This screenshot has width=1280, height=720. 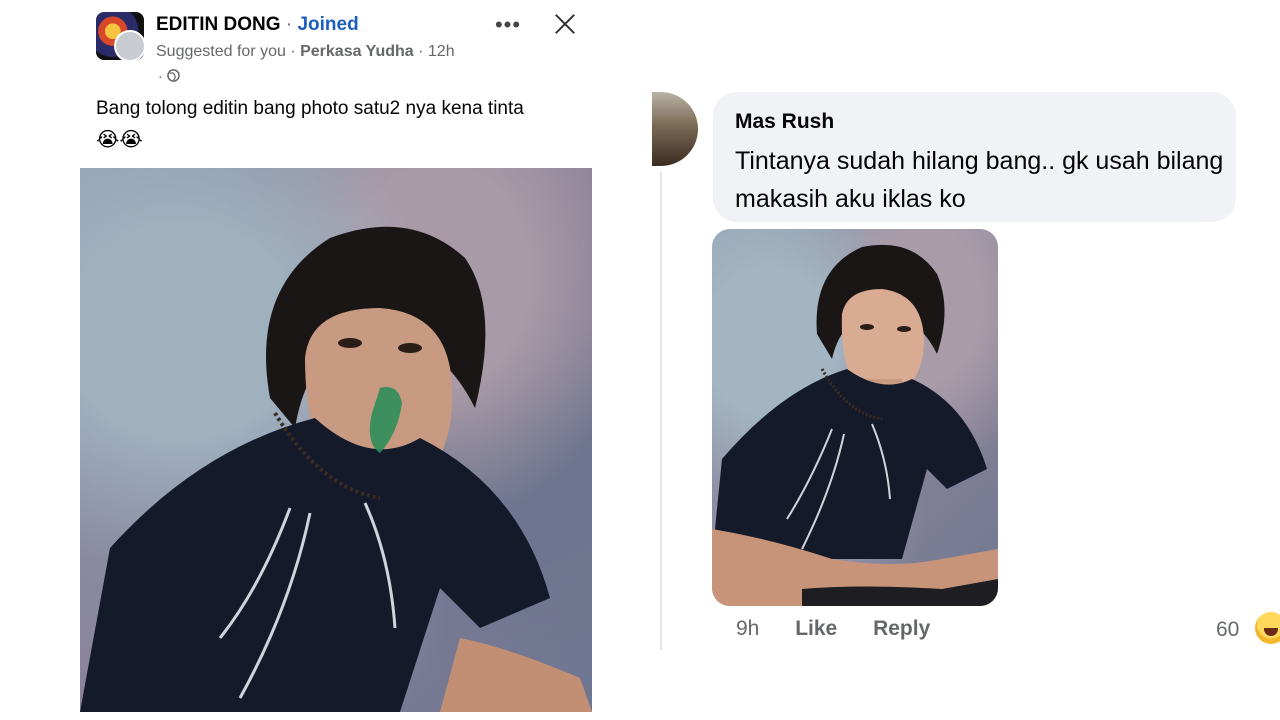 I want to click on like-button: Like, so click(x=816, y=629).